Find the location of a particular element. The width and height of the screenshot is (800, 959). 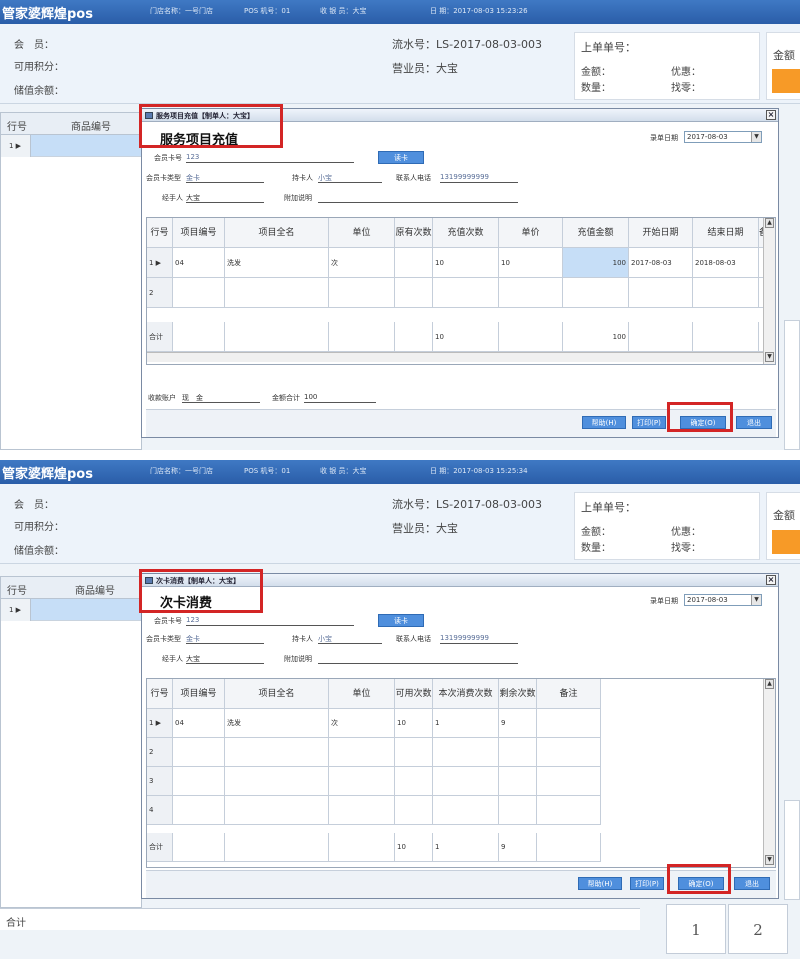

phone-underline is located at coordinates (479, 182).